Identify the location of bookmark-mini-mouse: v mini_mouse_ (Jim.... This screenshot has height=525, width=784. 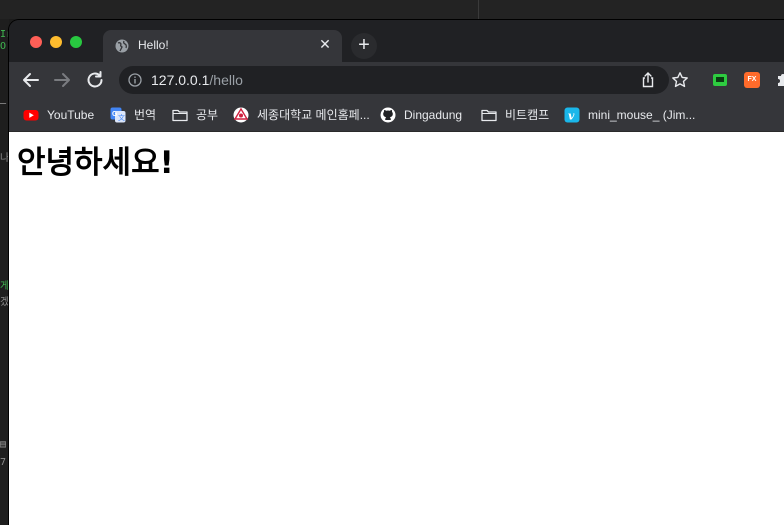
(629, 114).